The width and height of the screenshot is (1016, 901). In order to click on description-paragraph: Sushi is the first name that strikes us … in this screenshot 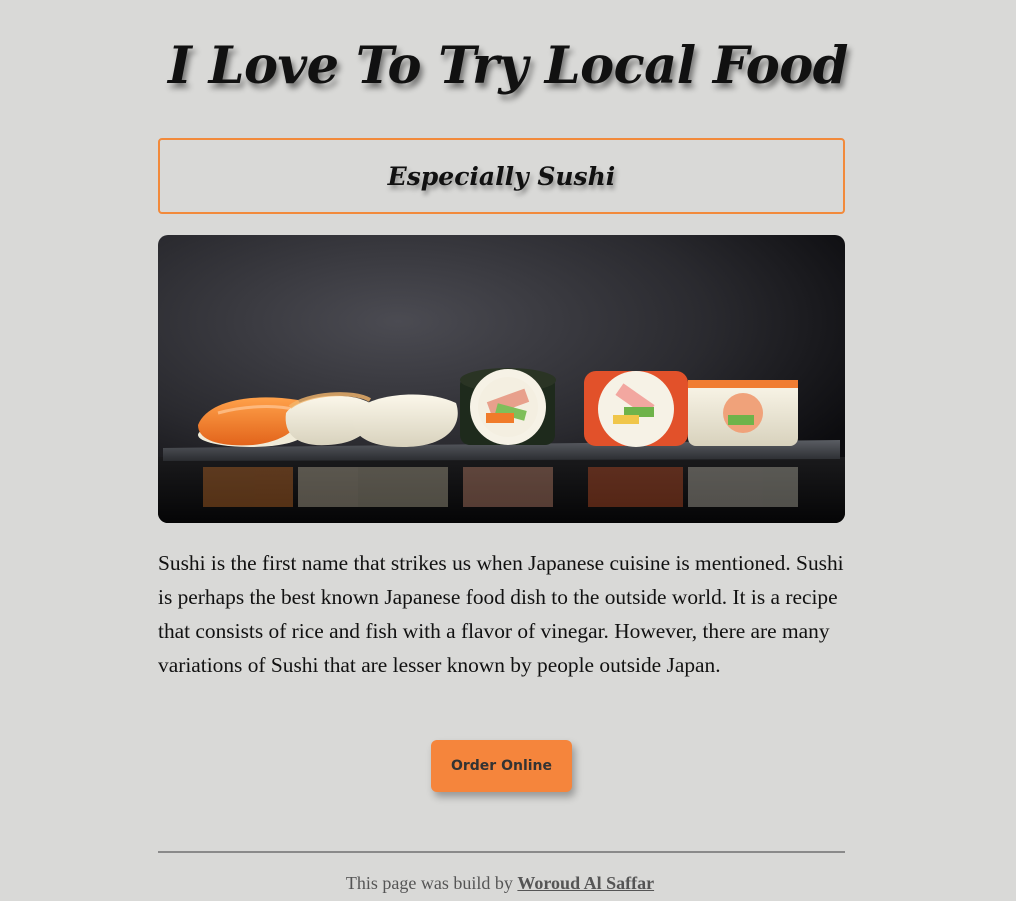, I will do `click(501, 614)`.